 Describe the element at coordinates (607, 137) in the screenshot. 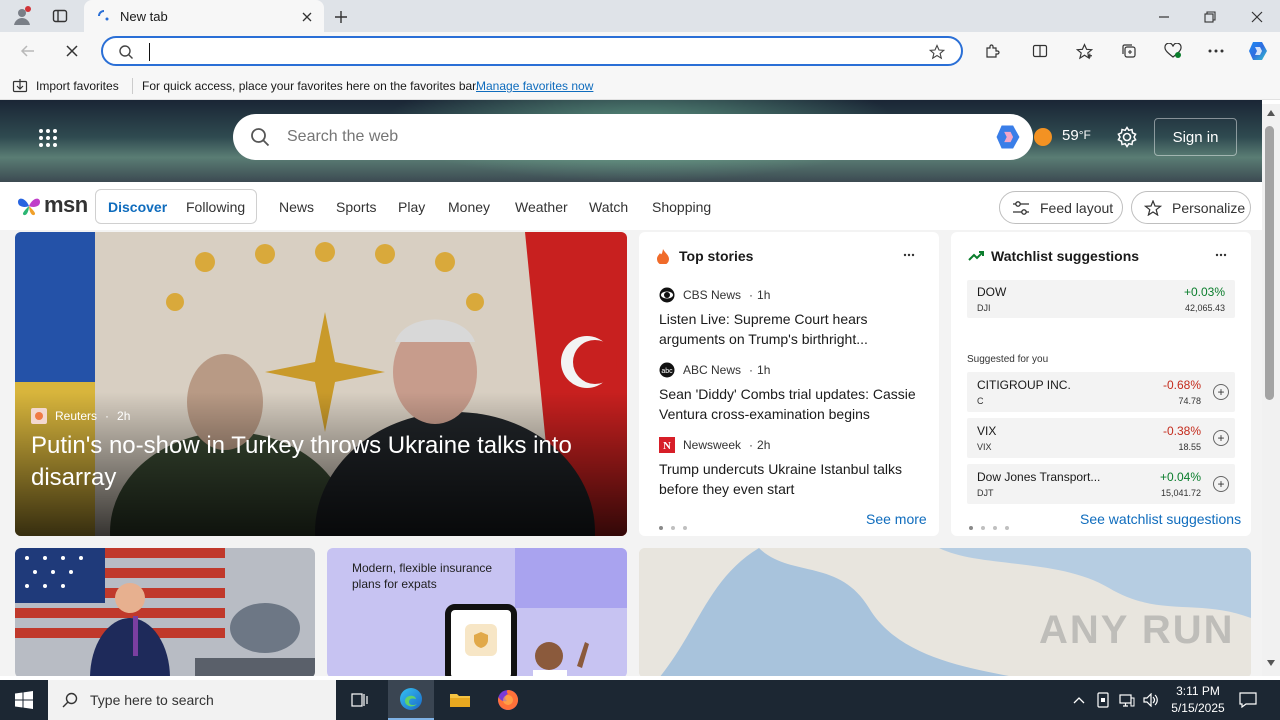

I see `web-search-input` at that location.